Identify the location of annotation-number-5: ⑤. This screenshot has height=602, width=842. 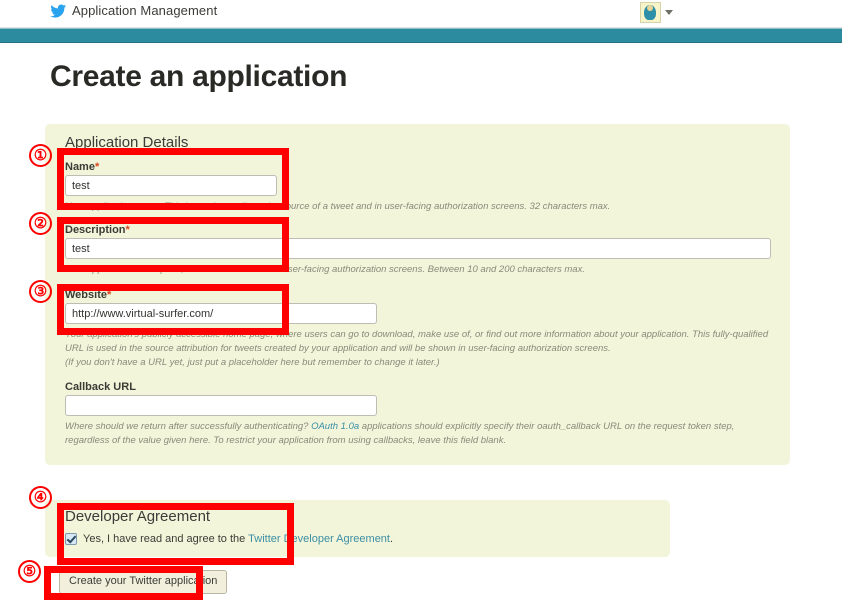
(29, 571).